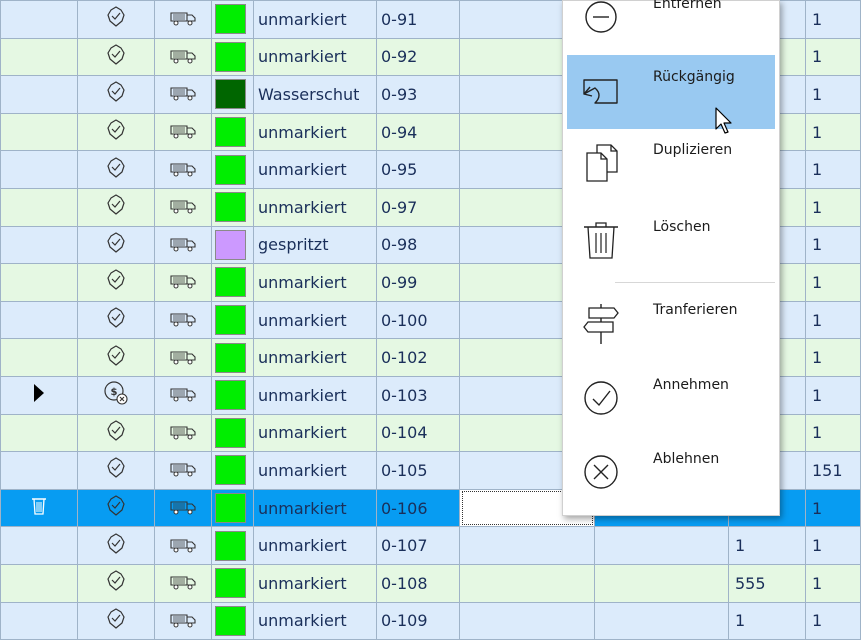 The height and width of the screenshot is (641, 861). I want to click on row-code: 0-97, so click(418, 207).